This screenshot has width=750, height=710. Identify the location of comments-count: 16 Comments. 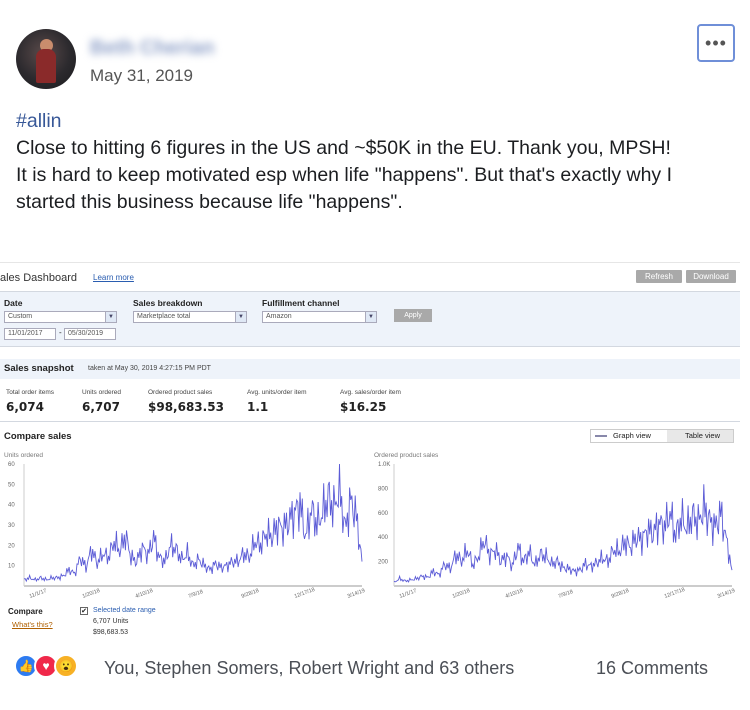
(652, 668).